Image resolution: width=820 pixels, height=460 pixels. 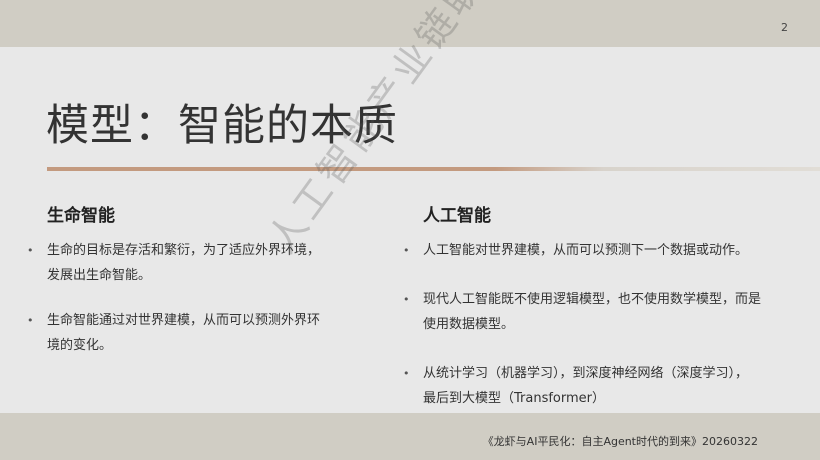 I want to click on slide-title: 模型：智能的本质, so click(x=222, y=126).